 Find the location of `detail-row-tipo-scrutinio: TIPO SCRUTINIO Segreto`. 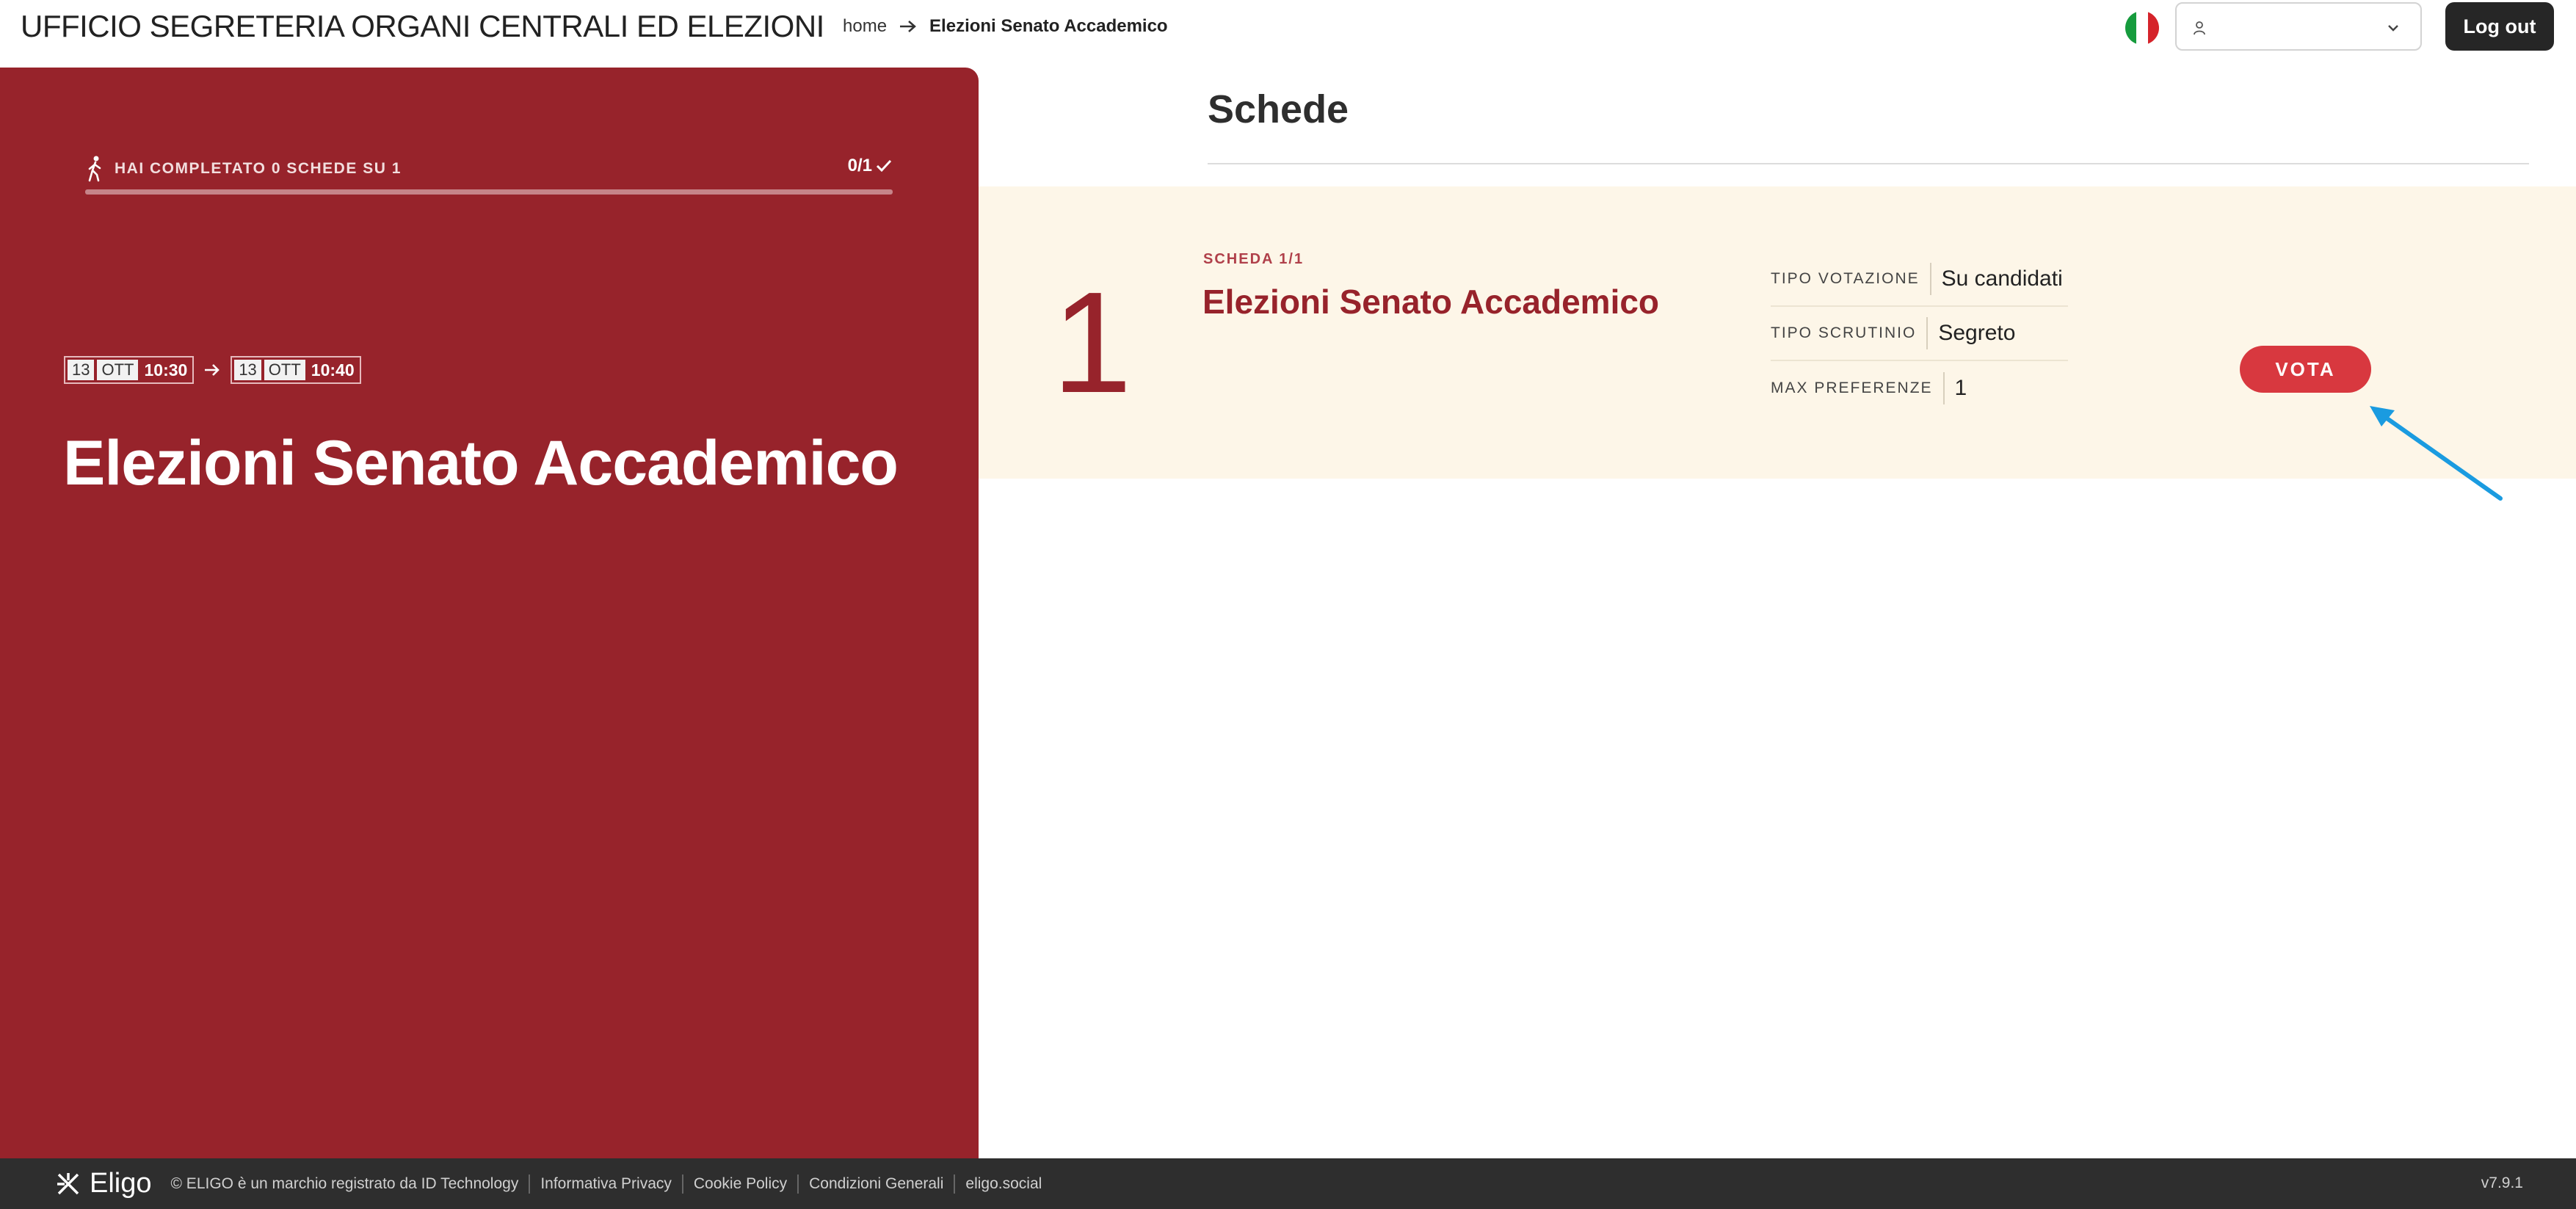

detail-row-tipo-scrutinio: TIPO SCRUTINIO Segreto is located at coordinates (1919, 334).